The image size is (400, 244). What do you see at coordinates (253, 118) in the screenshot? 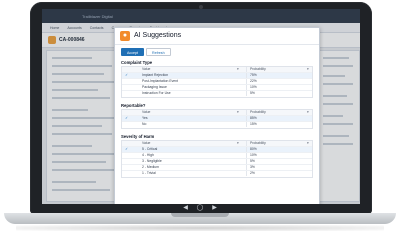
I see `row-probability: 85%` at bounding box center [253, 118].